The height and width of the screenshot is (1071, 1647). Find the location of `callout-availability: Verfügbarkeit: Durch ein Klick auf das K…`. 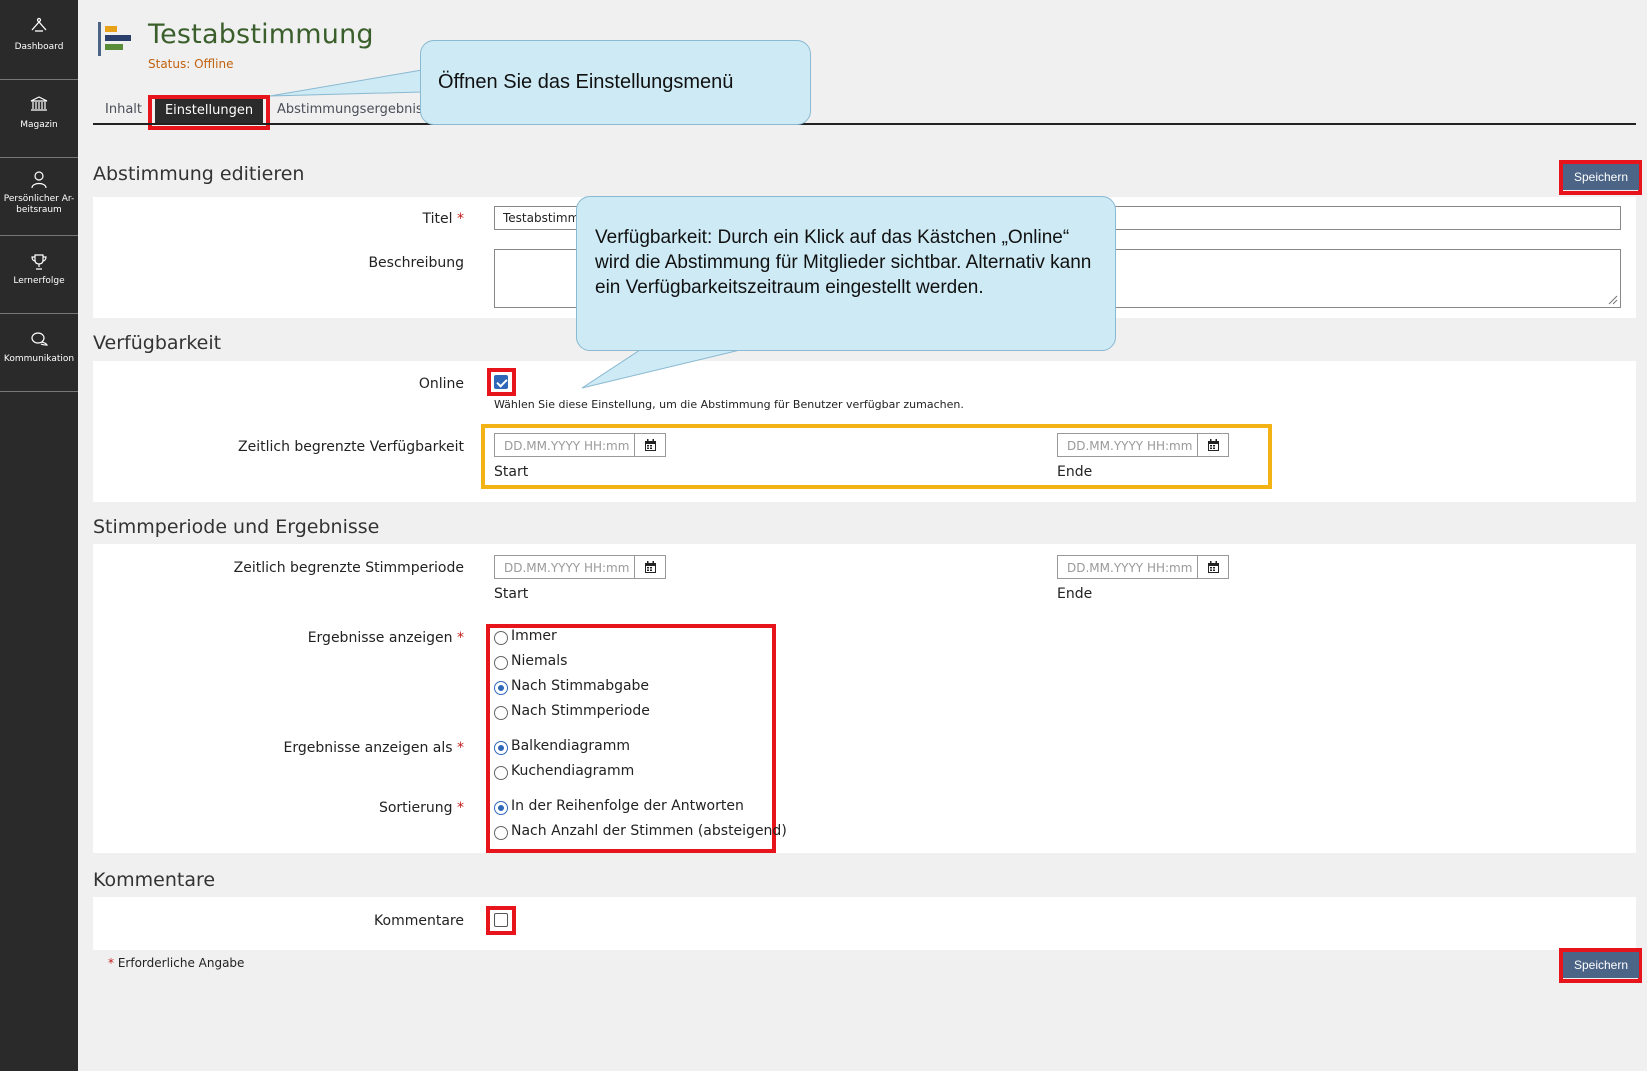

callout-availability: Verfügbarkeit: Durch ein Klick auf das K… is located at coordinates (846, 273).